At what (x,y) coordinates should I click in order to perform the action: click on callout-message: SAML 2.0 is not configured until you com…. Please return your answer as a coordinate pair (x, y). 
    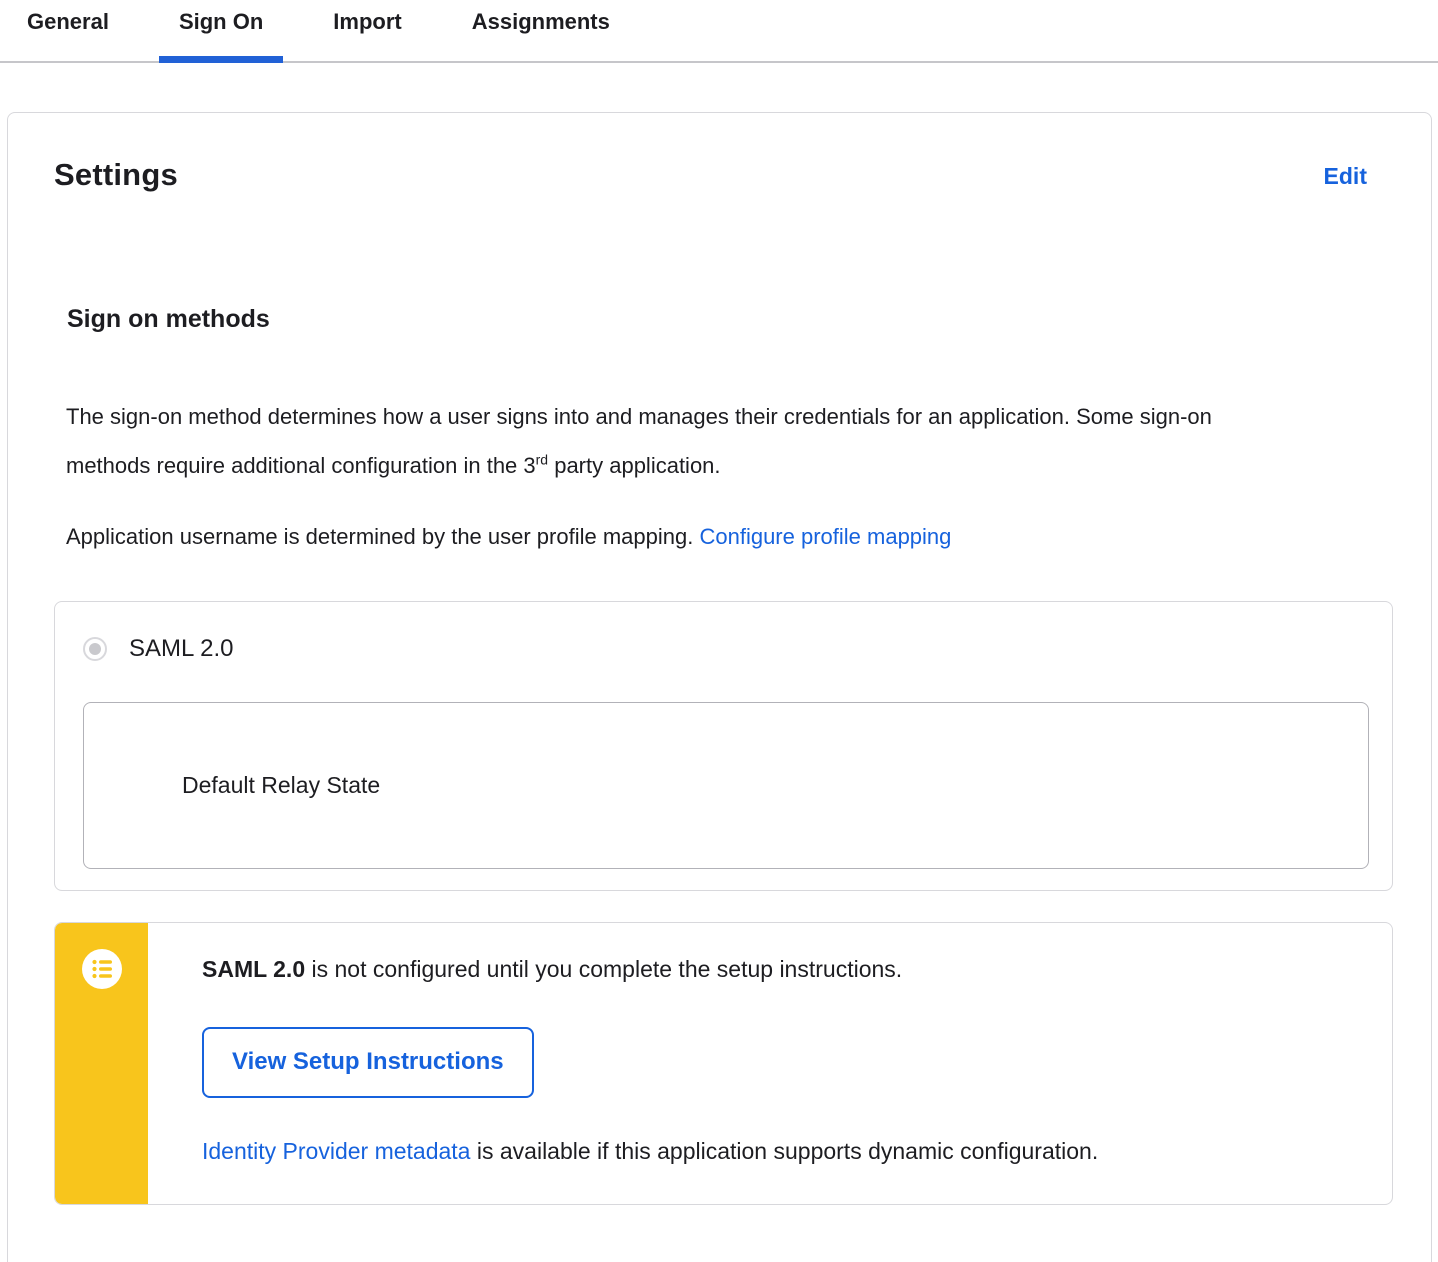
    Looking at the image, I should click on (777, 969).